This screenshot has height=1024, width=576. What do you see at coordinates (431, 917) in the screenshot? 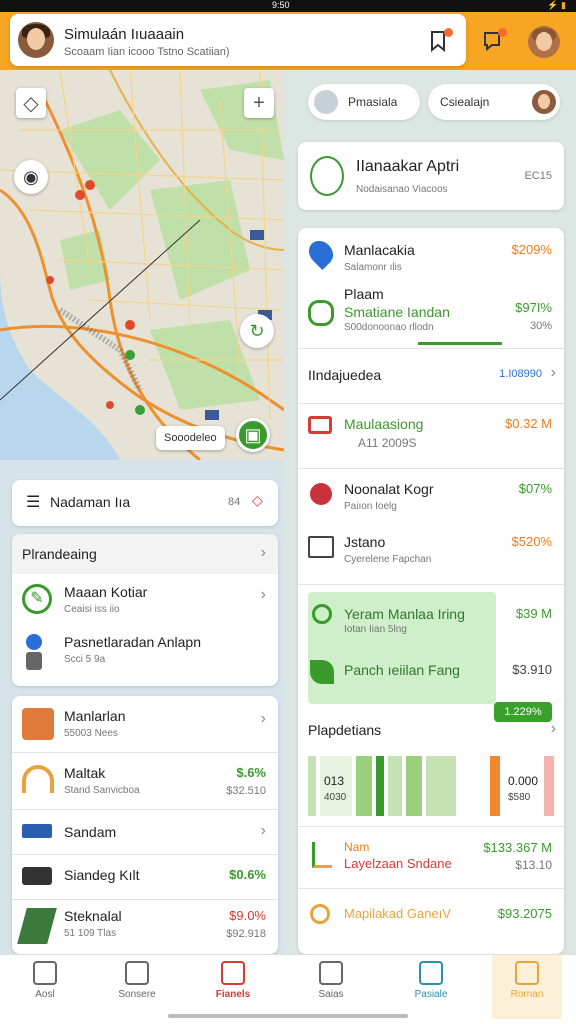
I see `list-item: Mapilakad GaneıV $93.2075` at bounding box center [431, 917].